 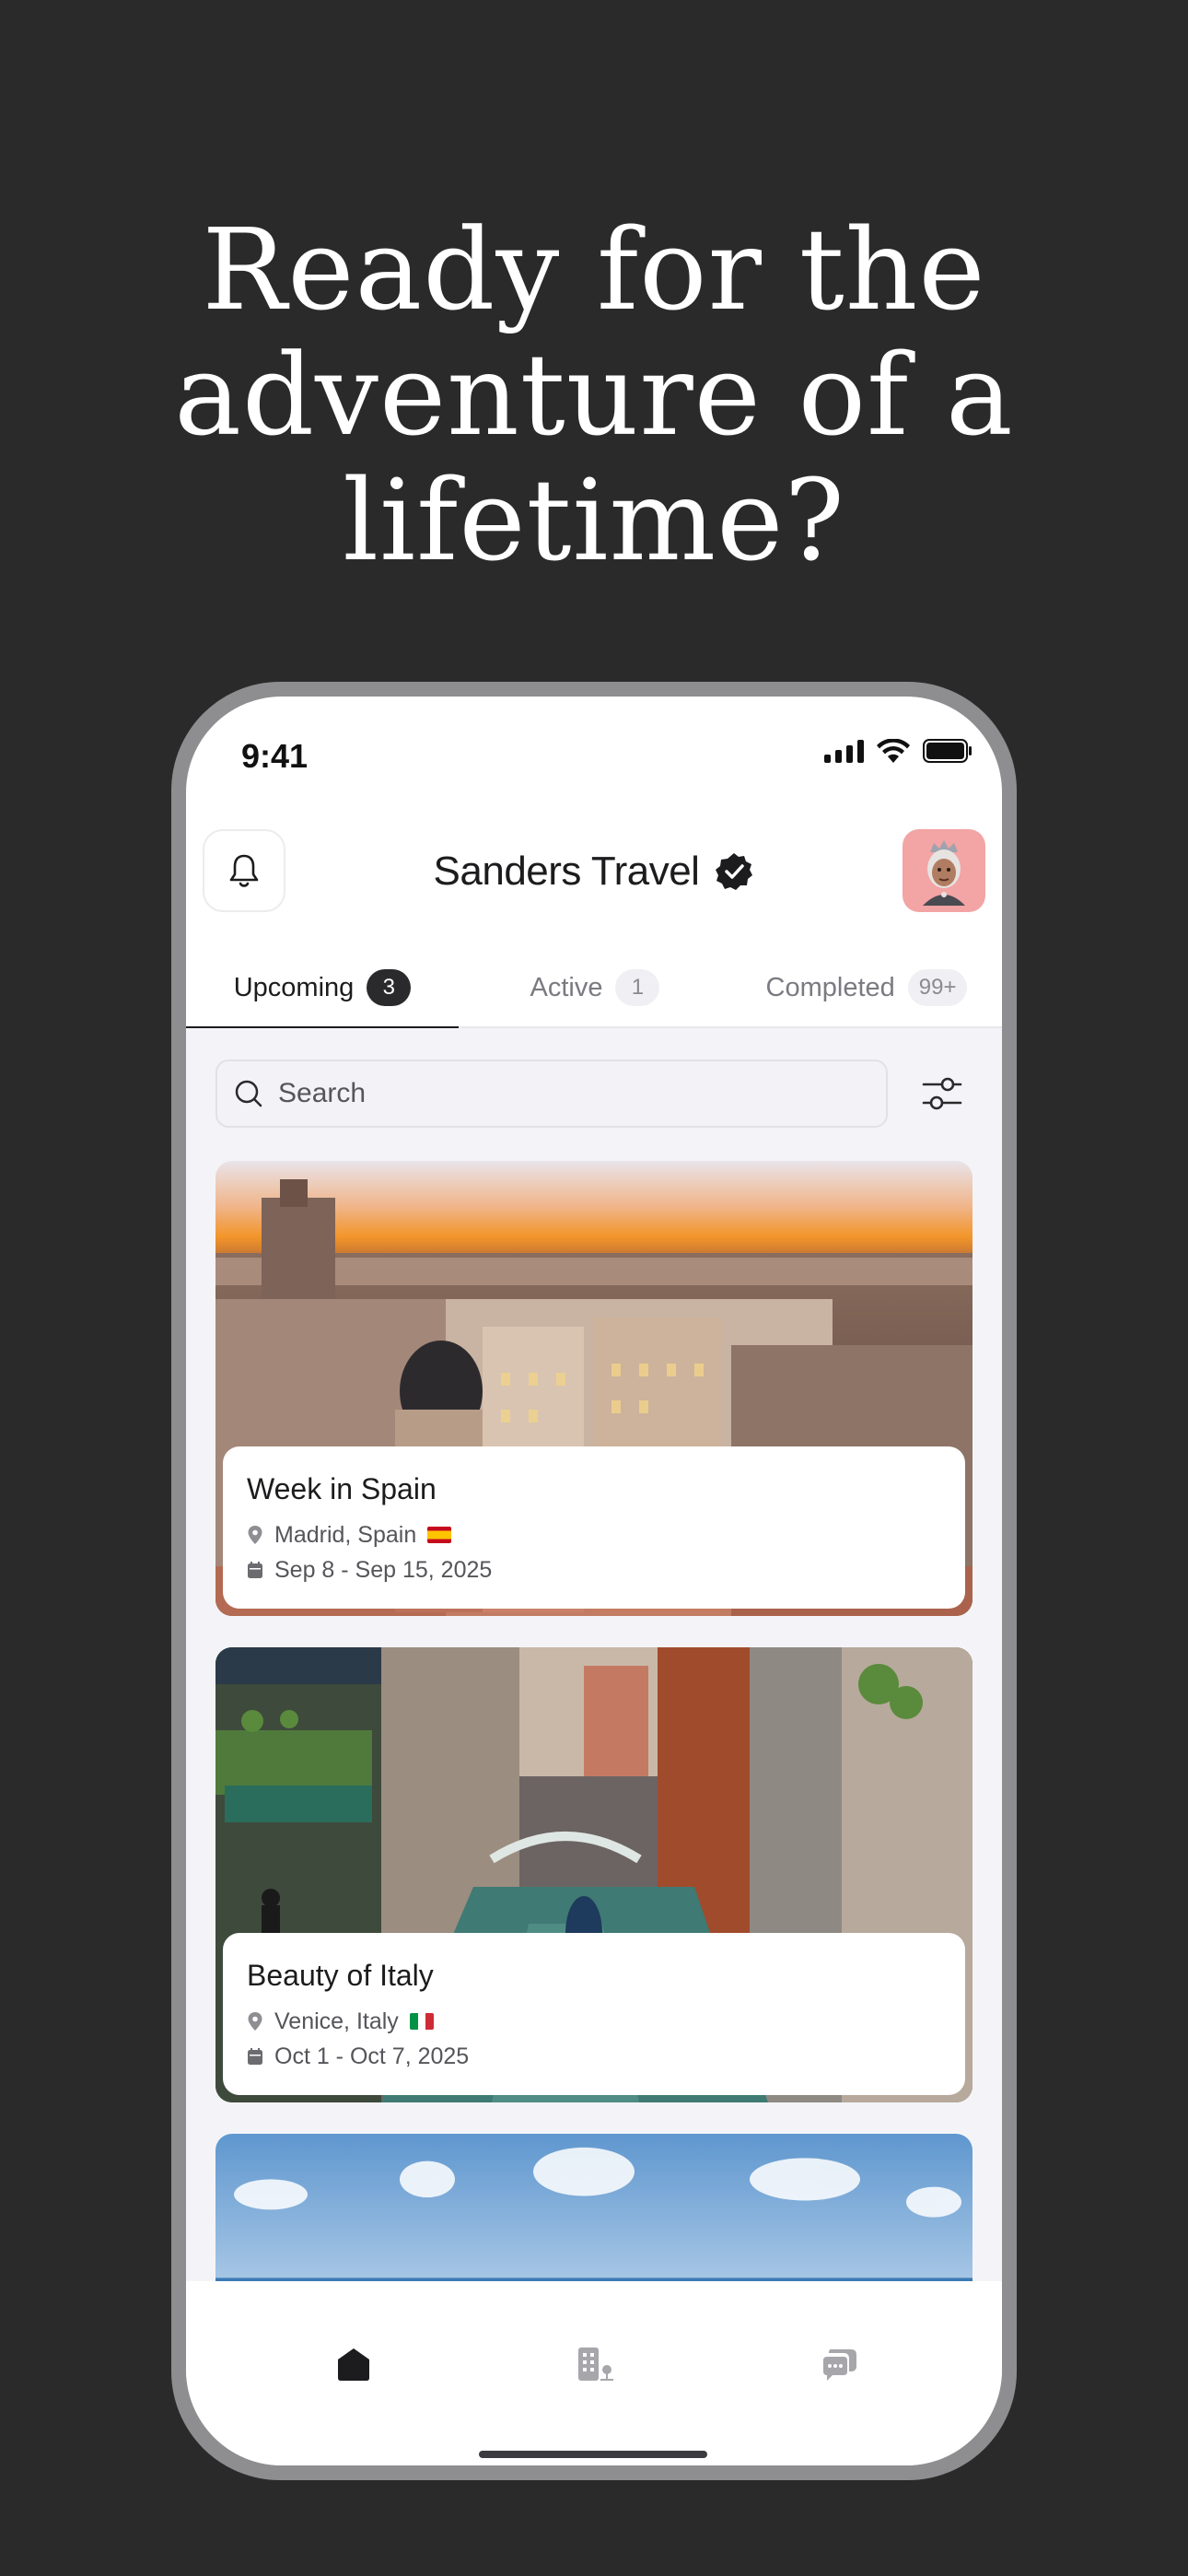 What do you see at coordinates (421, 2022) in the screenshot?
I see `italy-flag-icon` at bounding box center [421, 2022].